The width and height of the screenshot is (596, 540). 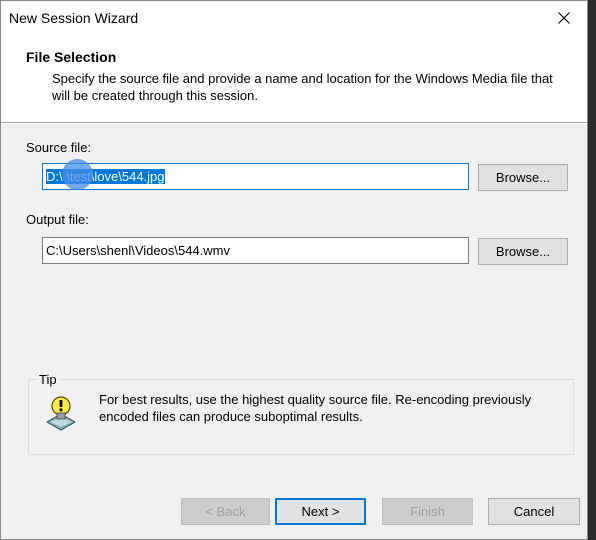 What do you see at coordinates (57, 219) in the screenshot?
I see `output-file-label: Output file:` at bounding box center [57, 219].